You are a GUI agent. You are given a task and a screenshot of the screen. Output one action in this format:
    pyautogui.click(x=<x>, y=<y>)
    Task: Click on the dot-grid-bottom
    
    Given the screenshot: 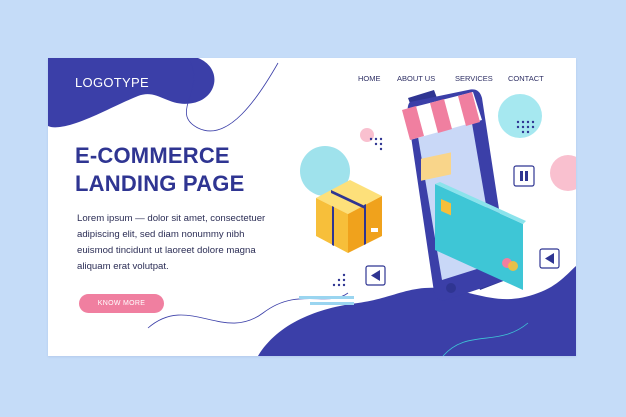 What is the action you would take?
    pyautogui.click(x=339, y=280)
    